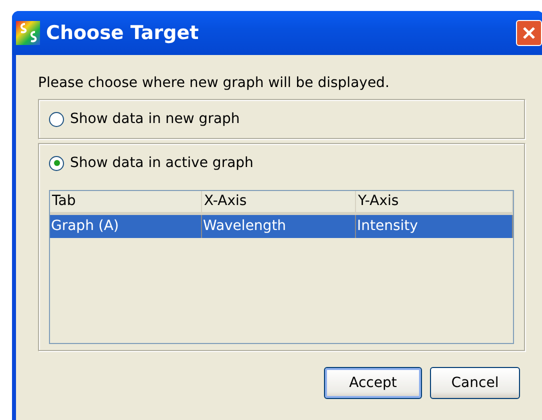 The width and height of the screenshot is (542, 420). I want to click on column-header: X-Axis, so click(279, 203).